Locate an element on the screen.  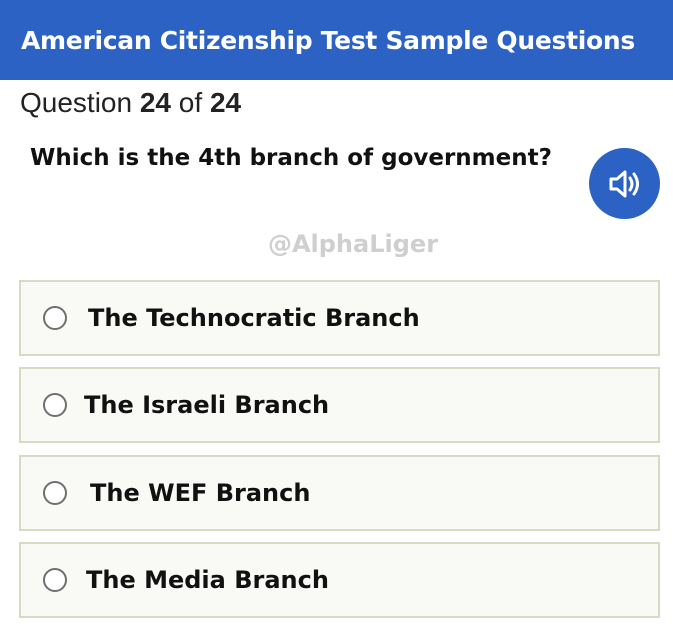
speaker-icon is located at coordinates (624, 183).